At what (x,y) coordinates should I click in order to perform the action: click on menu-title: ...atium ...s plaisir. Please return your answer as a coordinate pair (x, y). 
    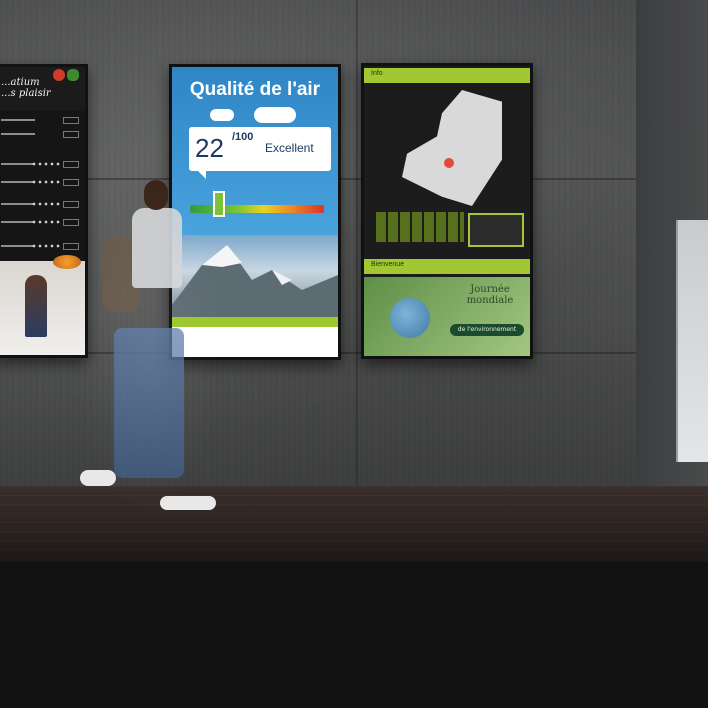
    Looking at the image, I should click on (26, 88).